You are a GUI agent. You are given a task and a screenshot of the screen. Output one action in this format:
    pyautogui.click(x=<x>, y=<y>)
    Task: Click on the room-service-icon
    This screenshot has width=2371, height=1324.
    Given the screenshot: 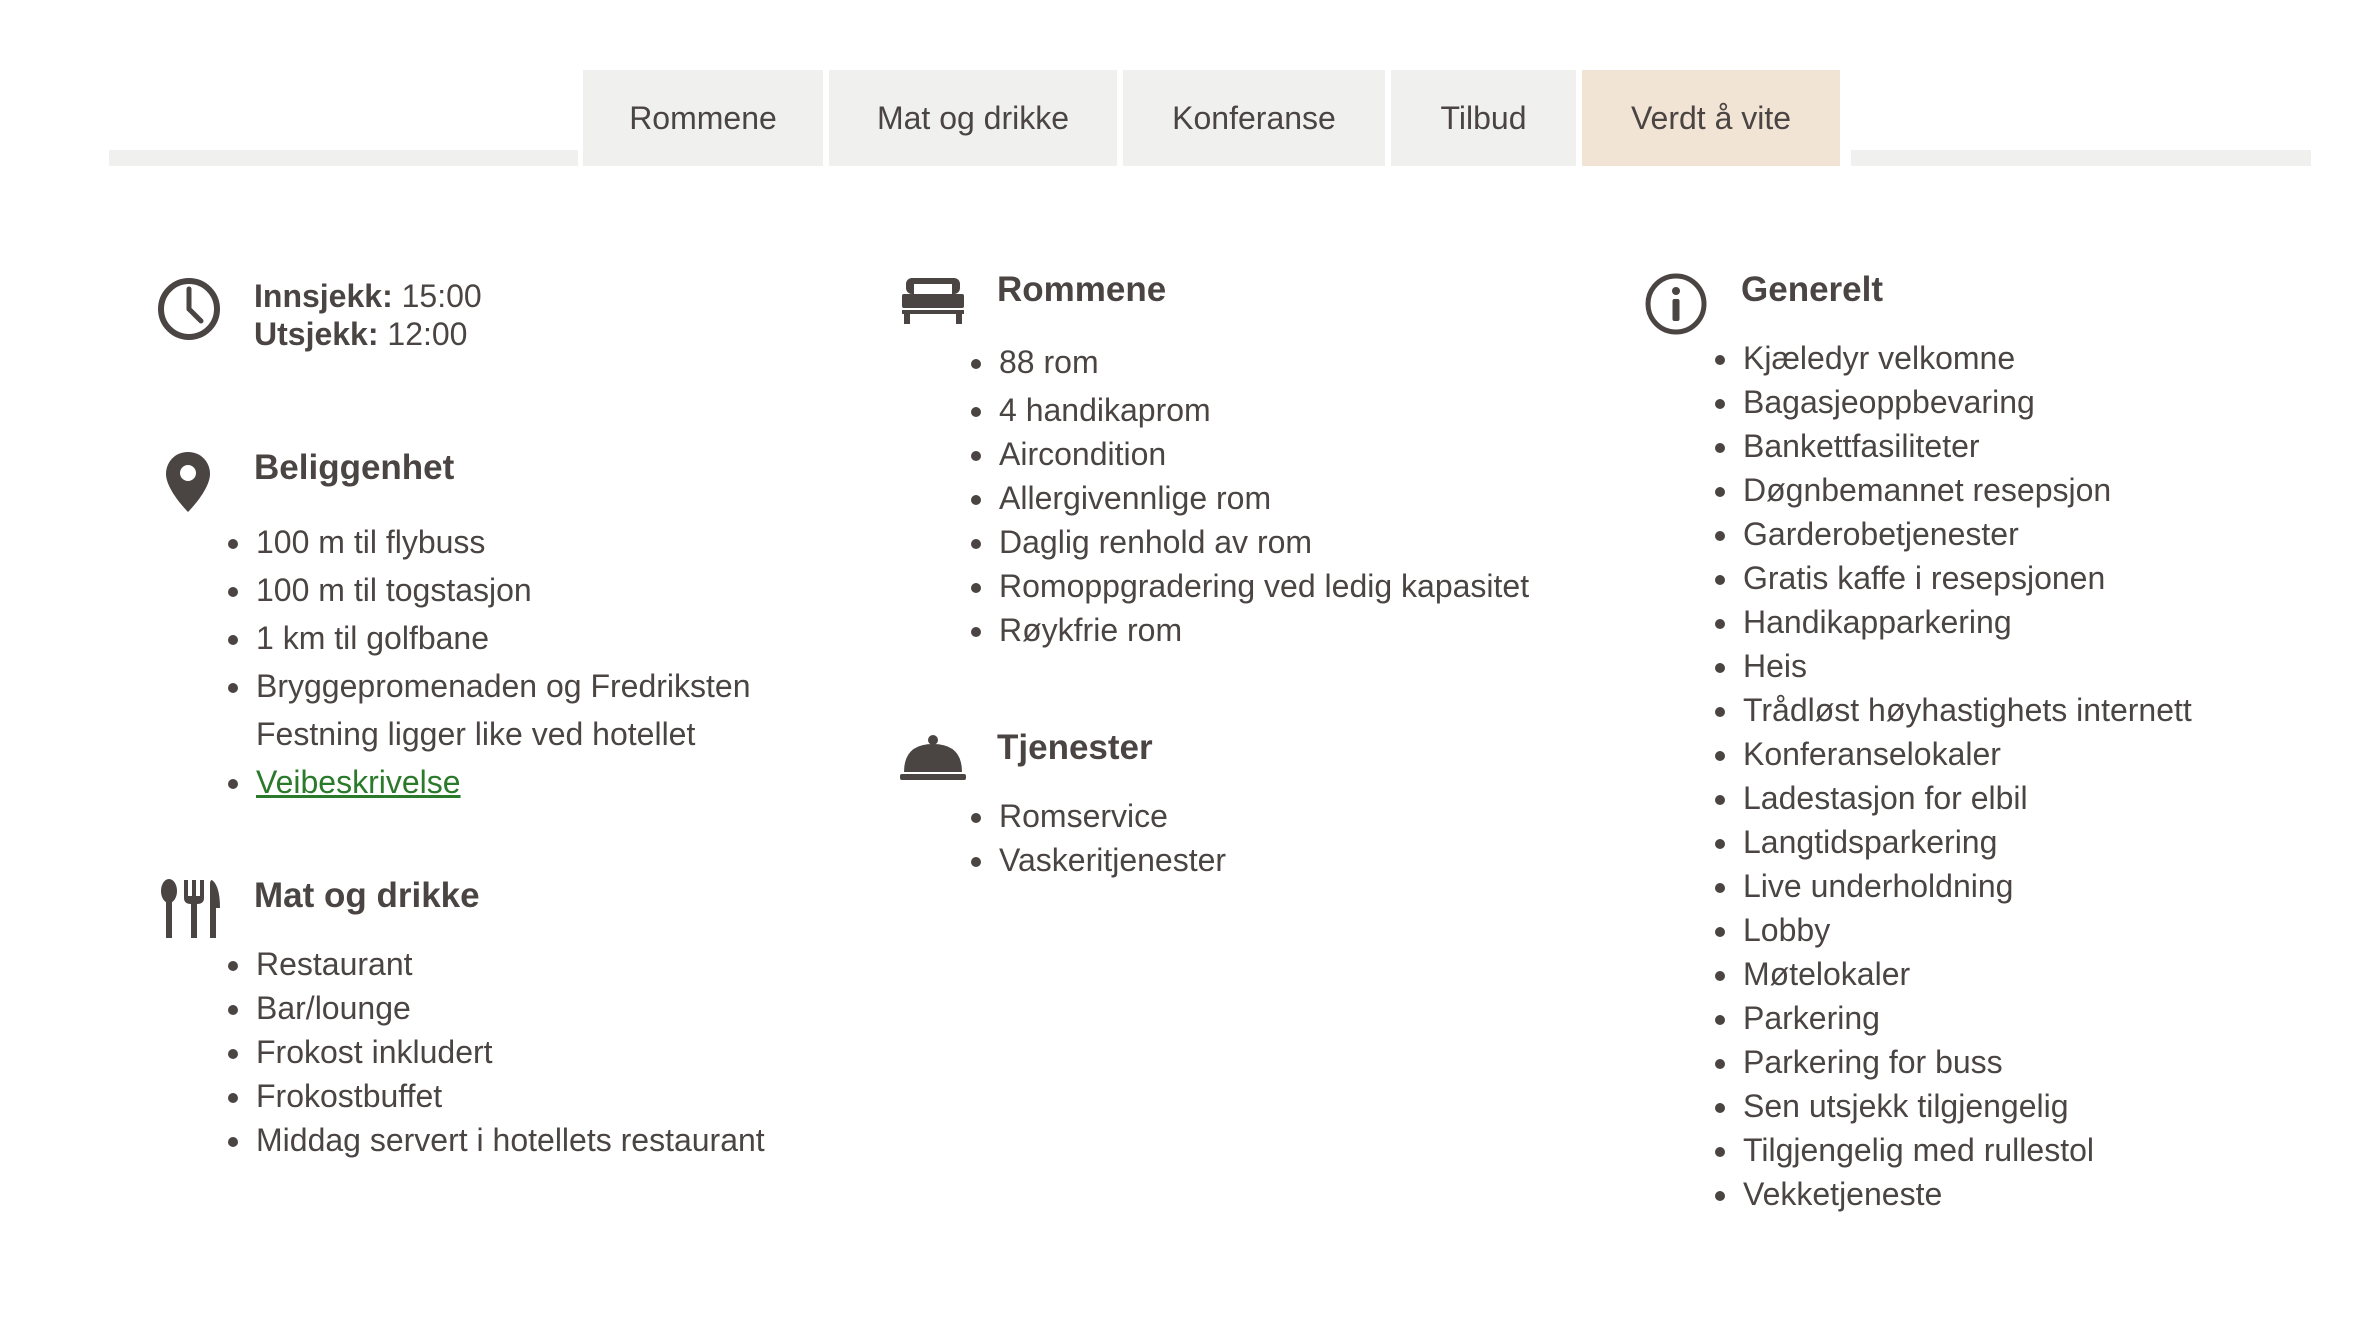 What is the action you would take?
    pyautogui.click(x=933, y=759)
    